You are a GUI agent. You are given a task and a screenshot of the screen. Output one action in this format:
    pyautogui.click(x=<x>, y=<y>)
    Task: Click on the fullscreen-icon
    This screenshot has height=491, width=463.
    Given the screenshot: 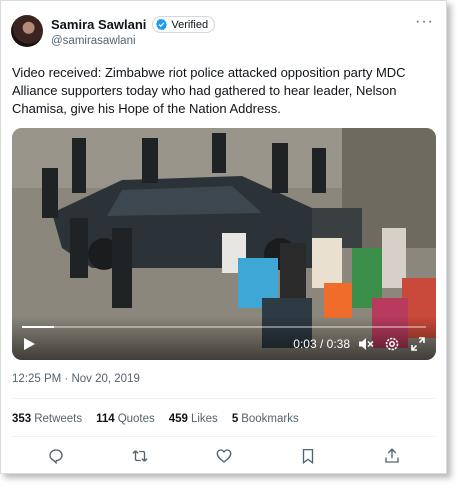 What is the action you would take?
    pyautogui.click(x=418, y=344)
    